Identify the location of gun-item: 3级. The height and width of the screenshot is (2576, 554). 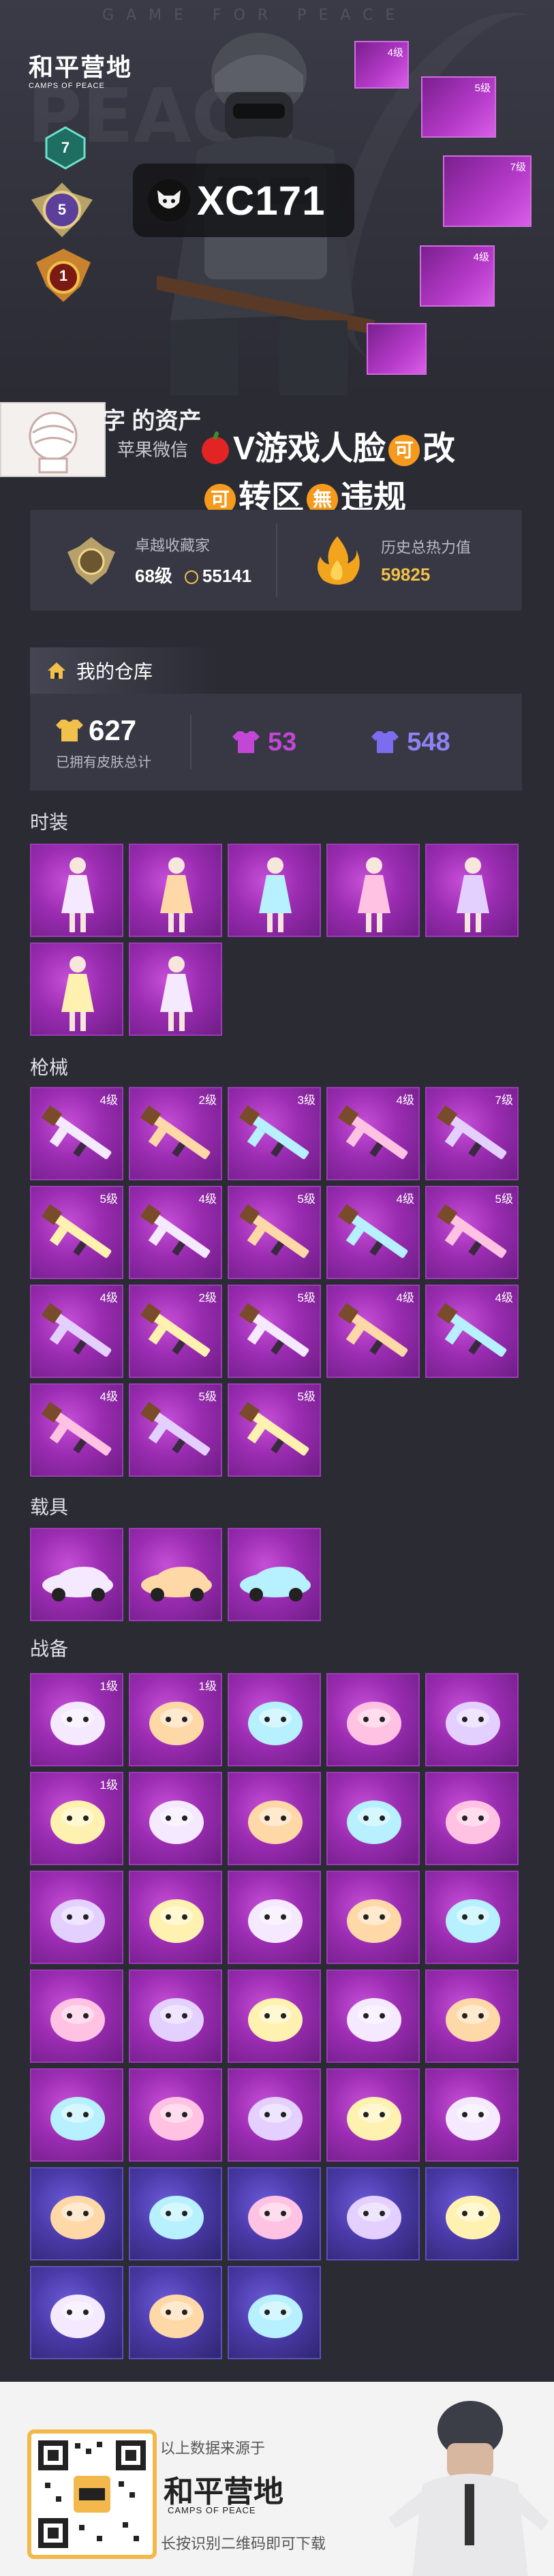
(274, 1133).